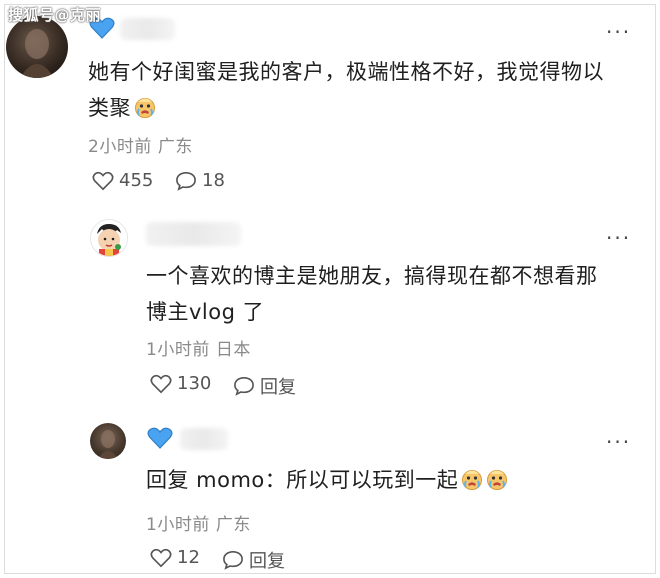 The height and width of the screenshot is (578, 660). I want to click on location: 日本, so click(233, 350).